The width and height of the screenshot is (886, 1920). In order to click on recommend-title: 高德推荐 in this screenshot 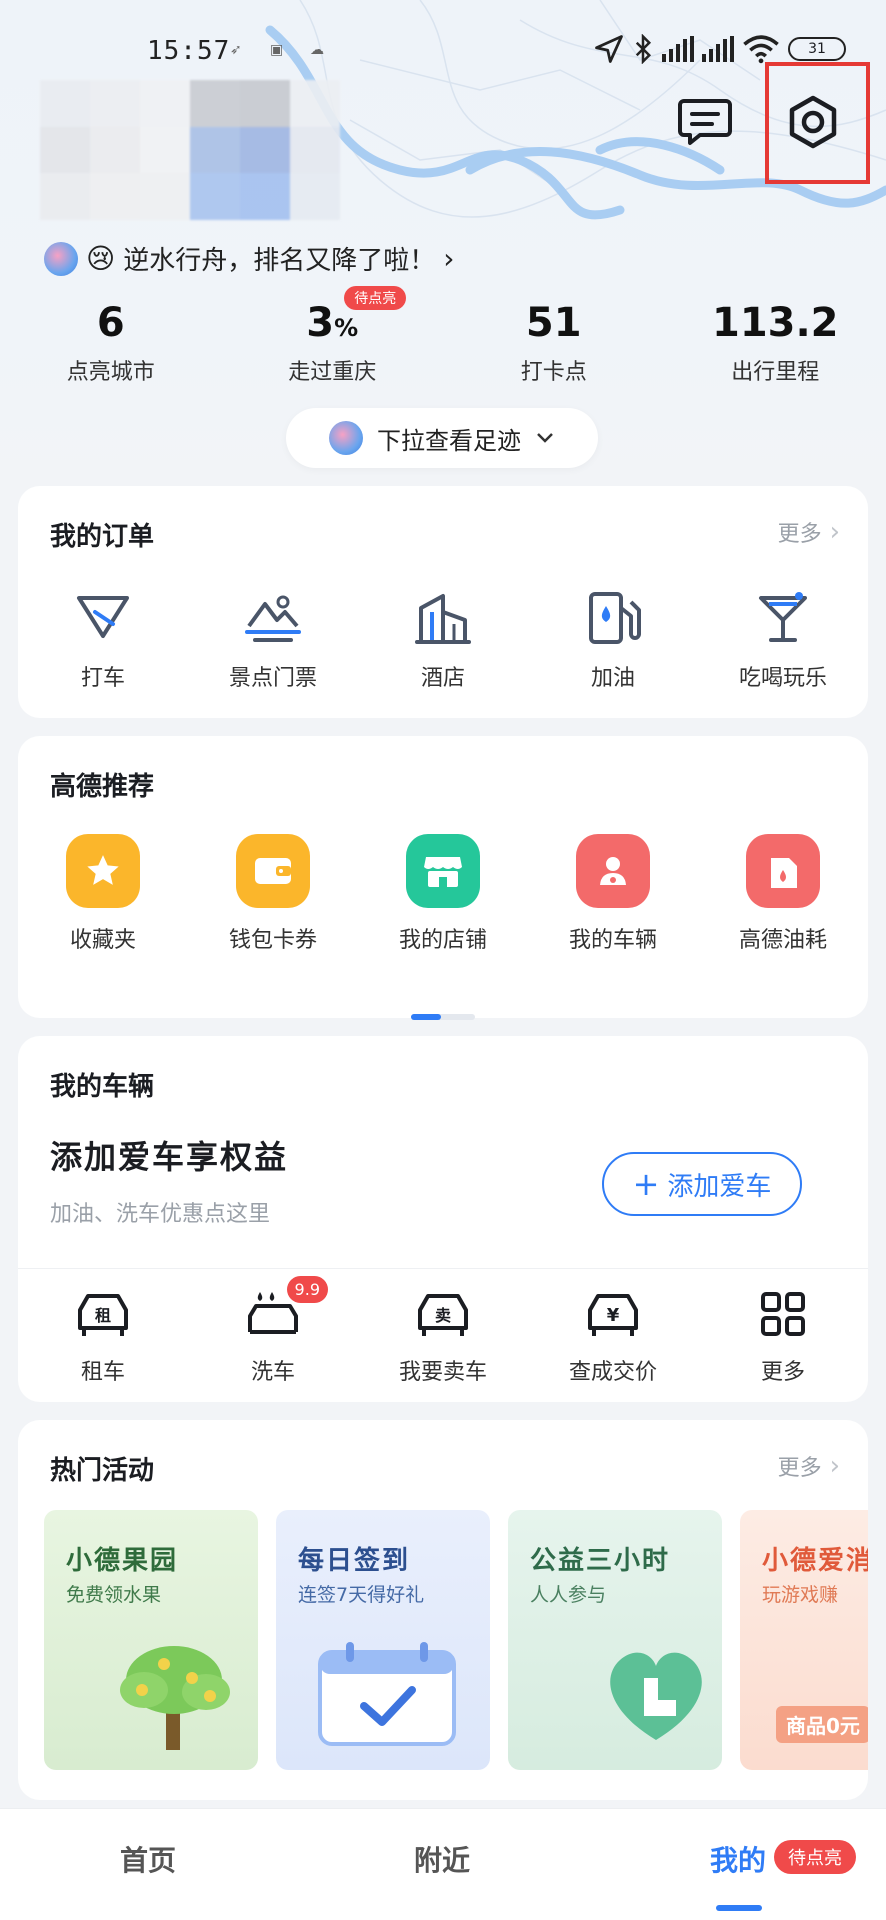, I will do `click(102, 787)`.